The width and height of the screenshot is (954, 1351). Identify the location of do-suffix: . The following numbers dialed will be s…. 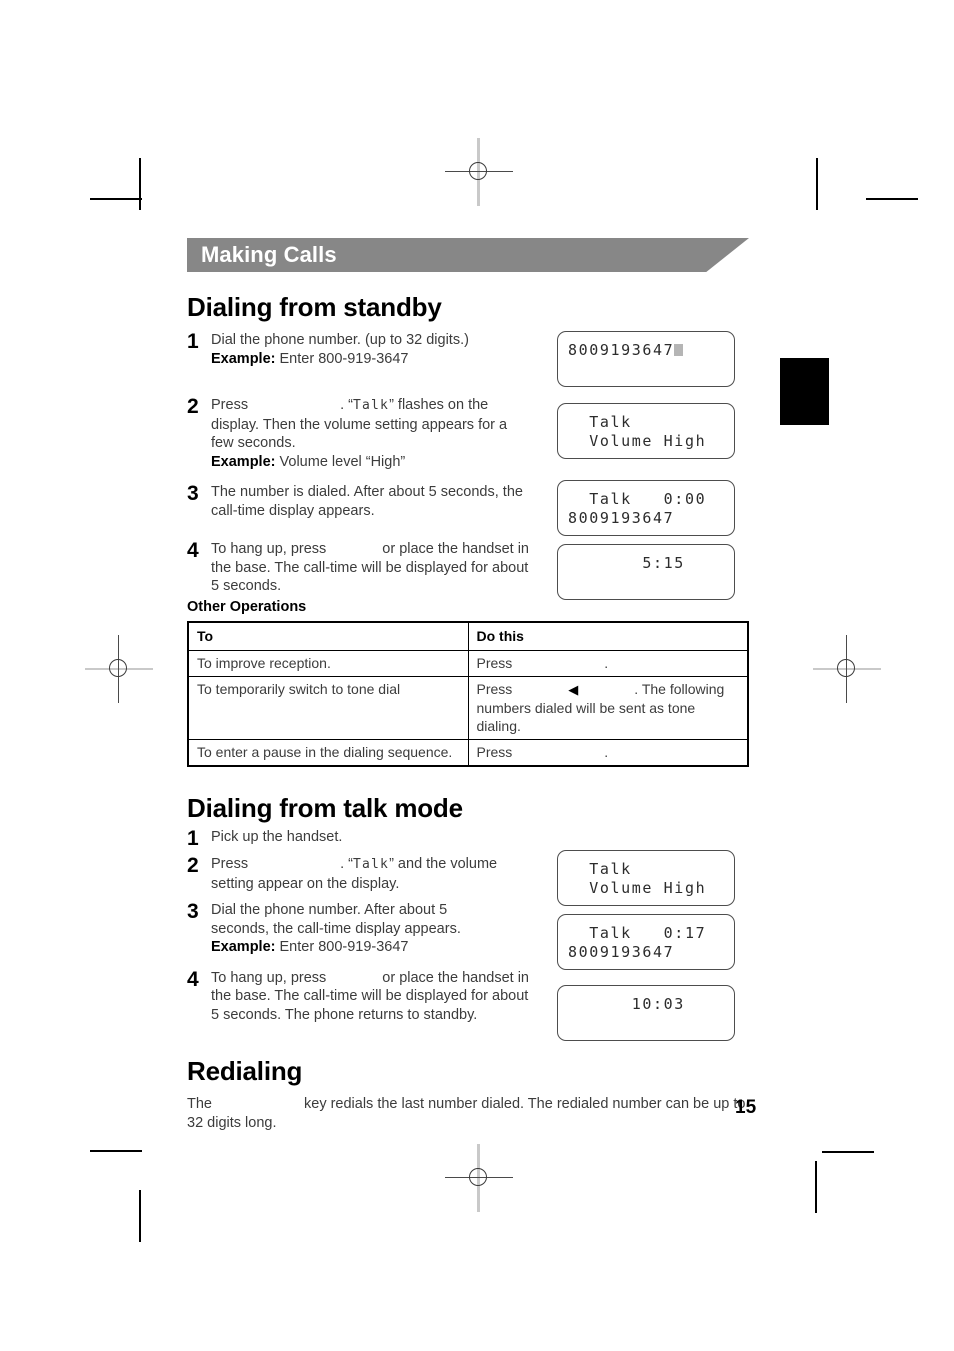
(600, 707).